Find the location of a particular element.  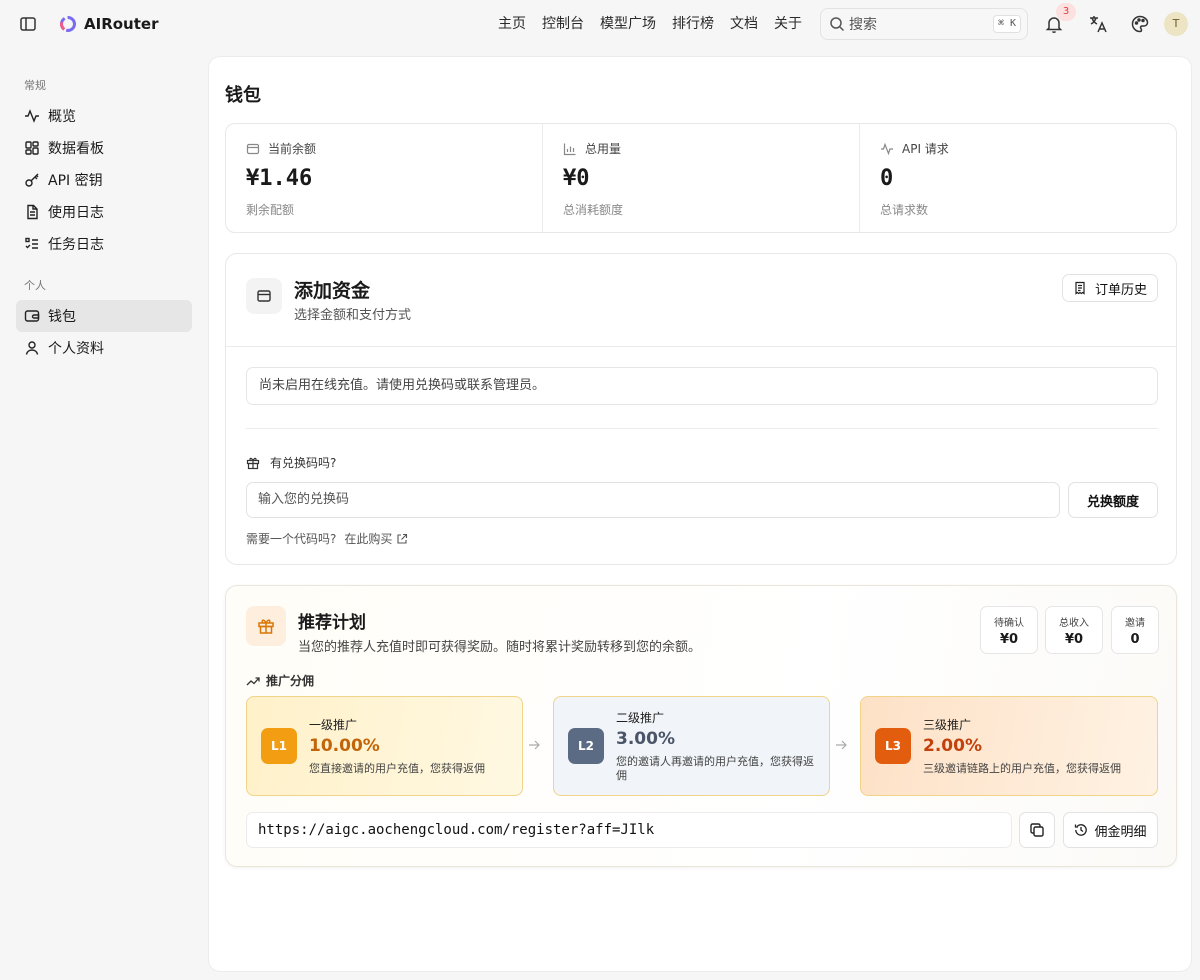

redeem-code-input: 输入您的兑换码 is located at coordinates (653, 500).